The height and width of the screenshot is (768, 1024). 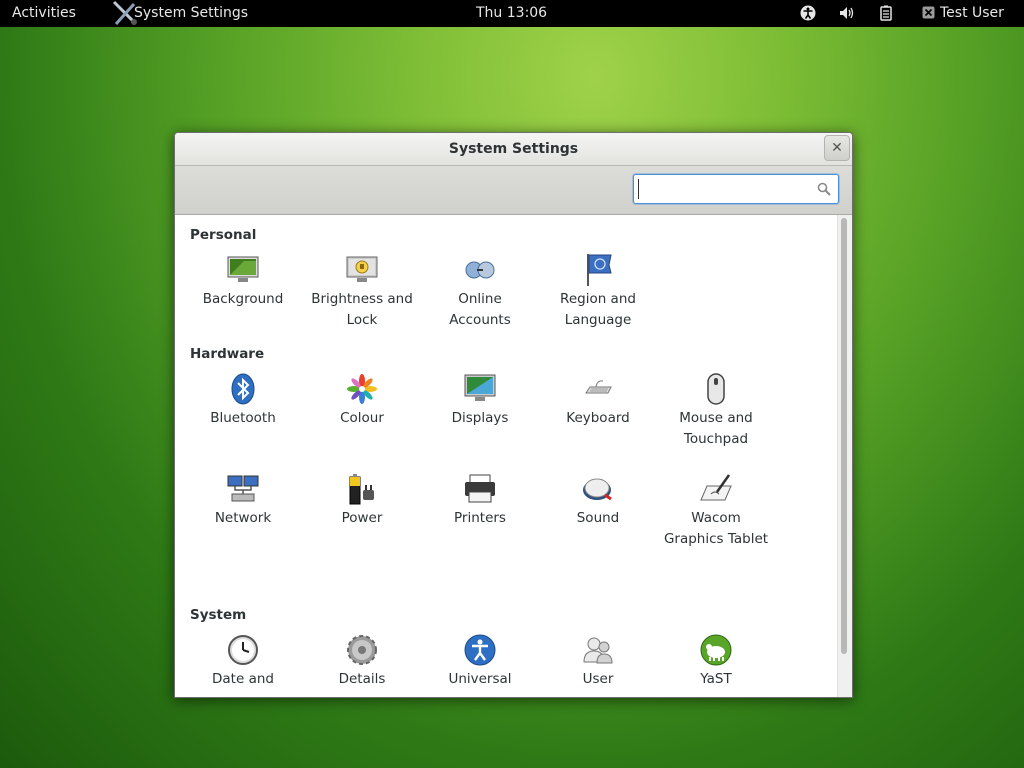 I want to click on app-menu: System Settings, so click(x=180, y=13).